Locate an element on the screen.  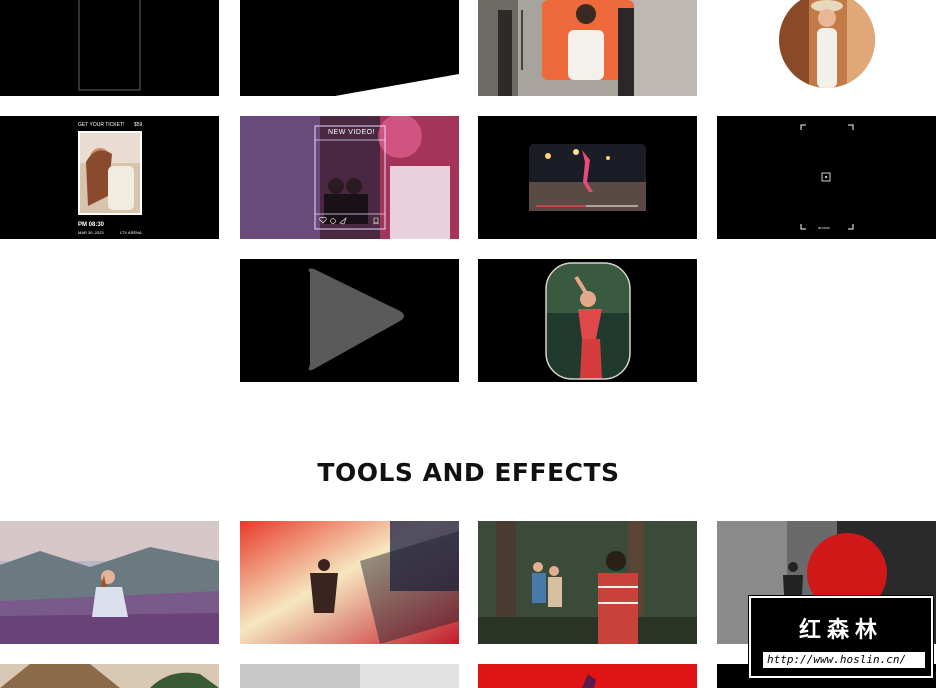
comment-icon is located at coordinates (333, 221).